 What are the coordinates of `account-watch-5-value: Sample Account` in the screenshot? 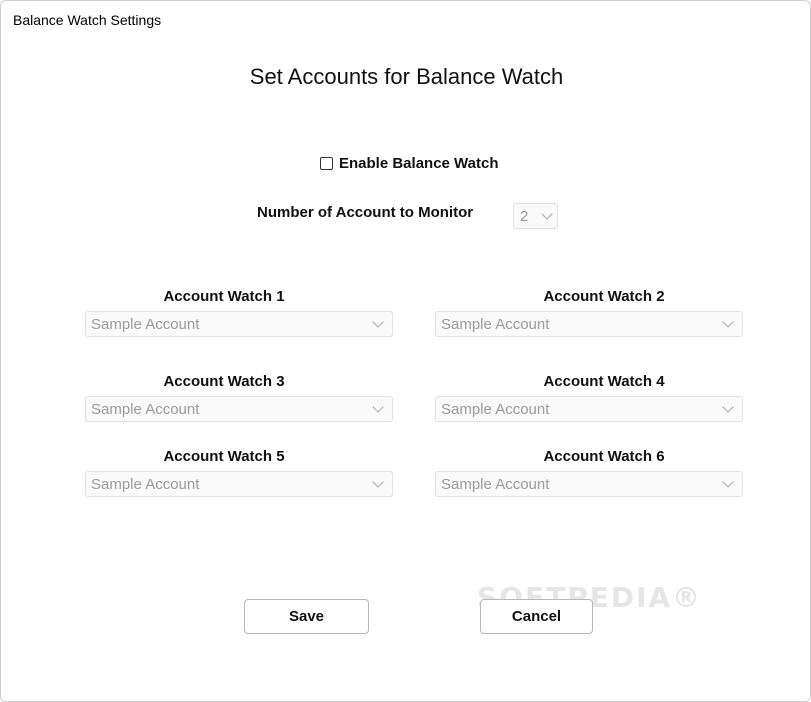 It's located at (145, 484).